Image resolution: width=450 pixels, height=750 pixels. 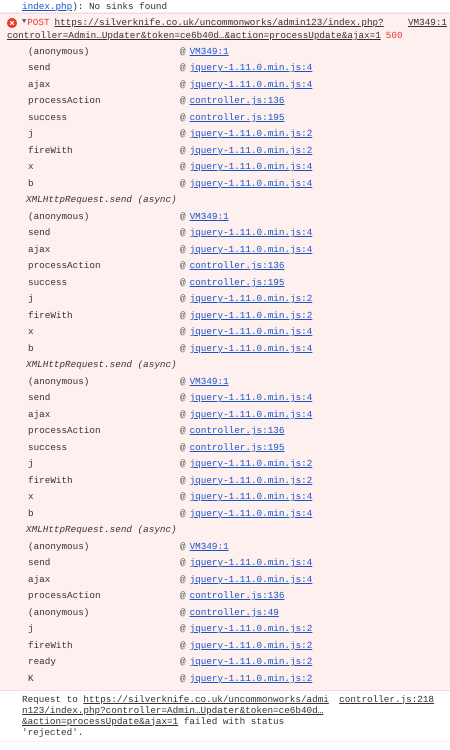 I want to click on log-message: Request to https://silverknife.co.uk/uncommonworks/admi n123/index.php?controller=Admin…Updater&token=ce6b40d… &action=processUpdate&ajax=1 failed with status 'rejected'., so click(x=176, y=716).